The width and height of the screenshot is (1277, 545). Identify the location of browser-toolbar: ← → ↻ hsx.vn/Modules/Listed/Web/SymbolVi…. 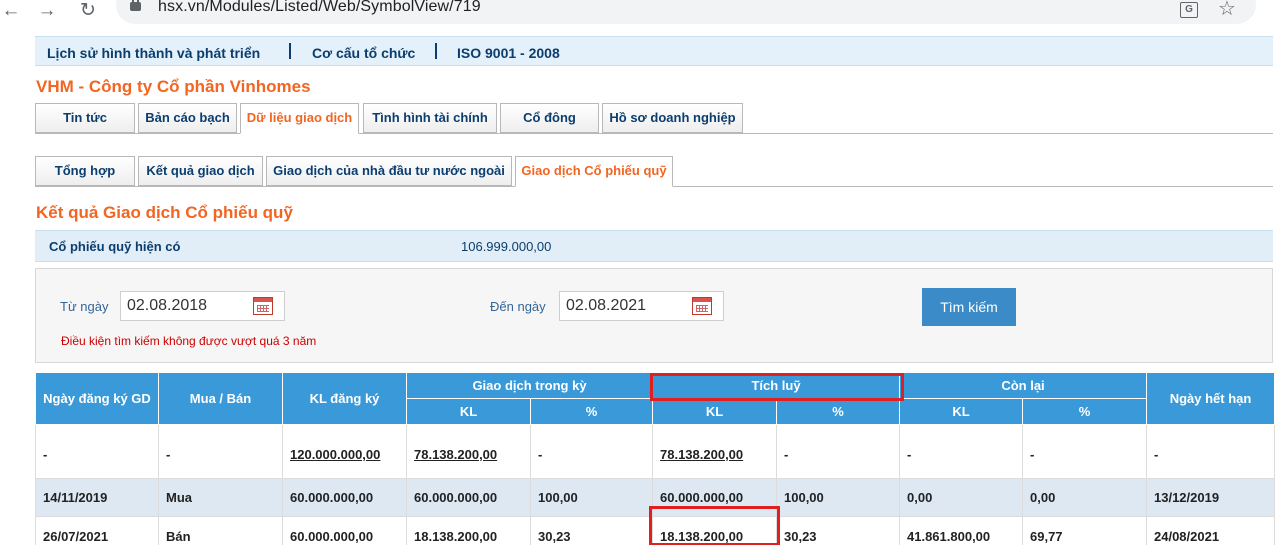
(638, 13).